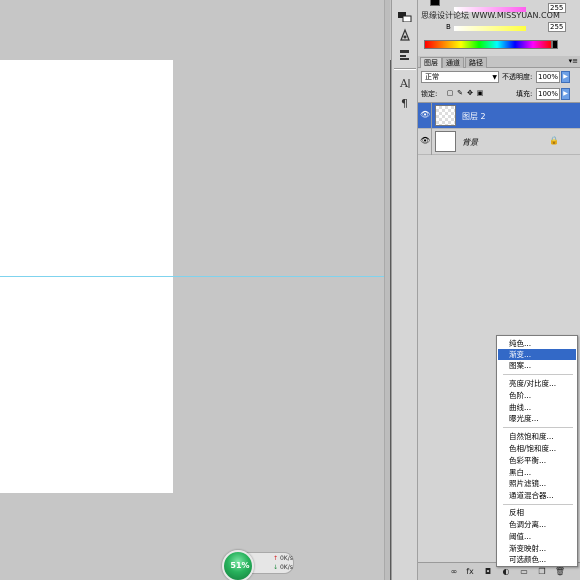  Describe the element at coordinates (524, 94) in the screenshot. I see `fill-label: 填充:` at that location.